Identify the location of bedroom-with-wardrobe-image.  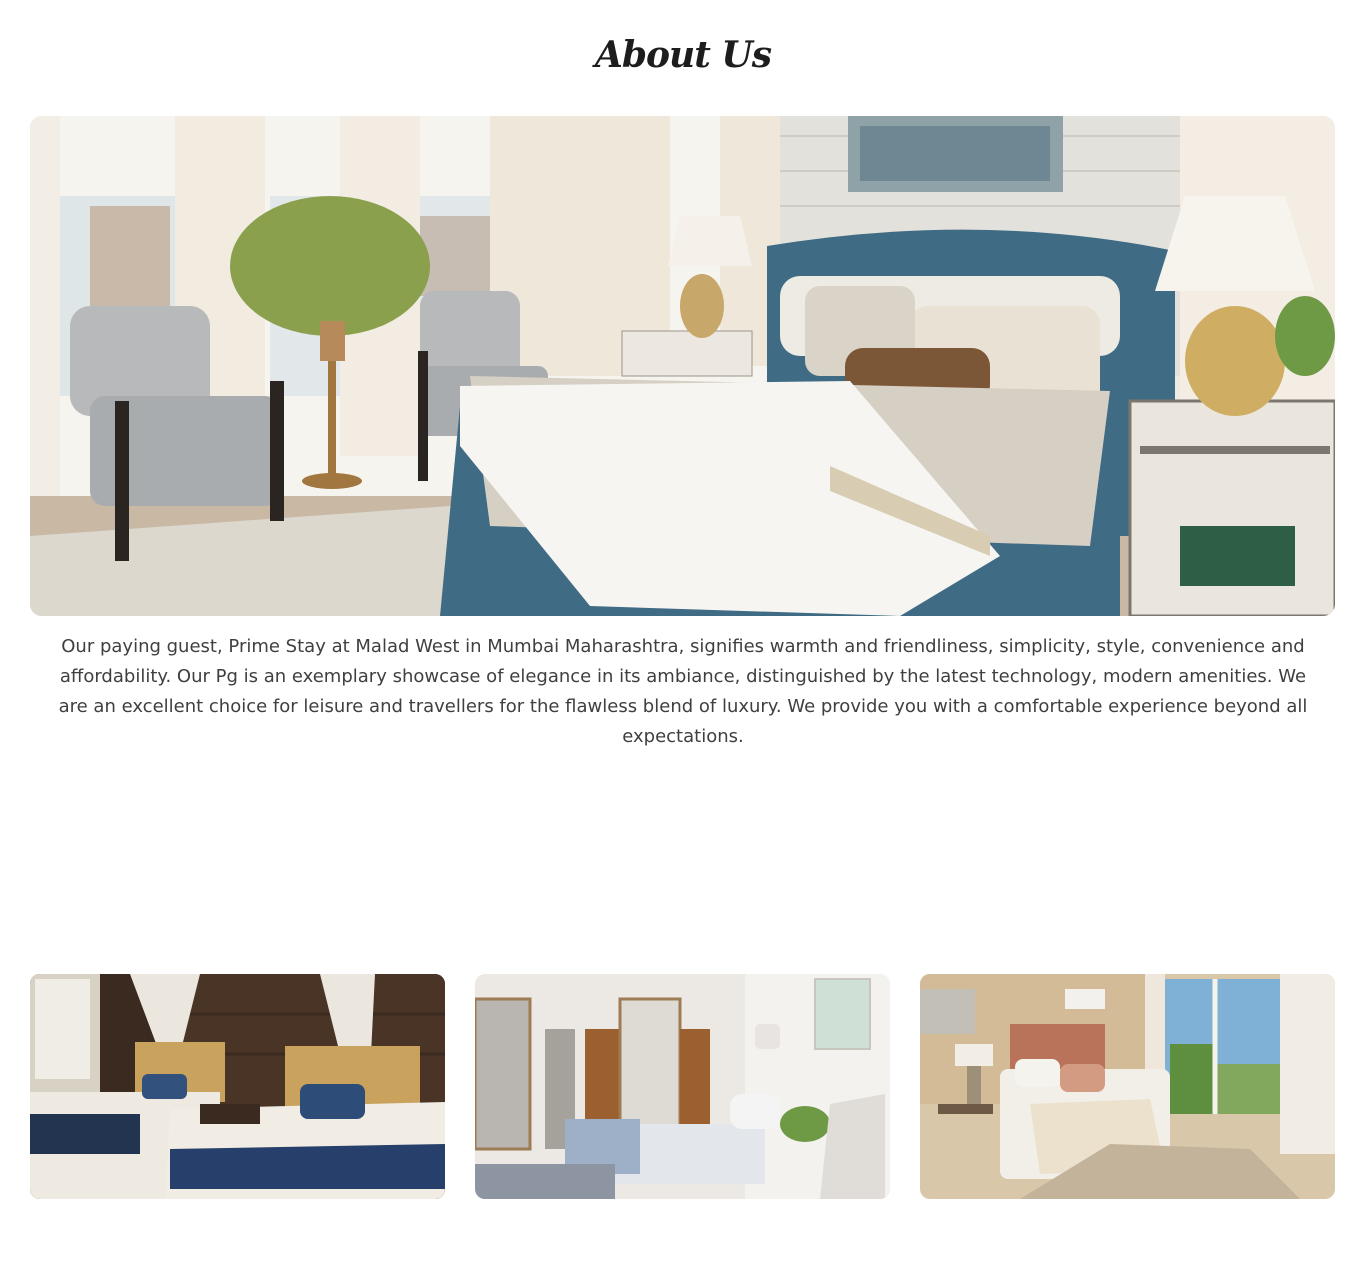
(682, 1086).